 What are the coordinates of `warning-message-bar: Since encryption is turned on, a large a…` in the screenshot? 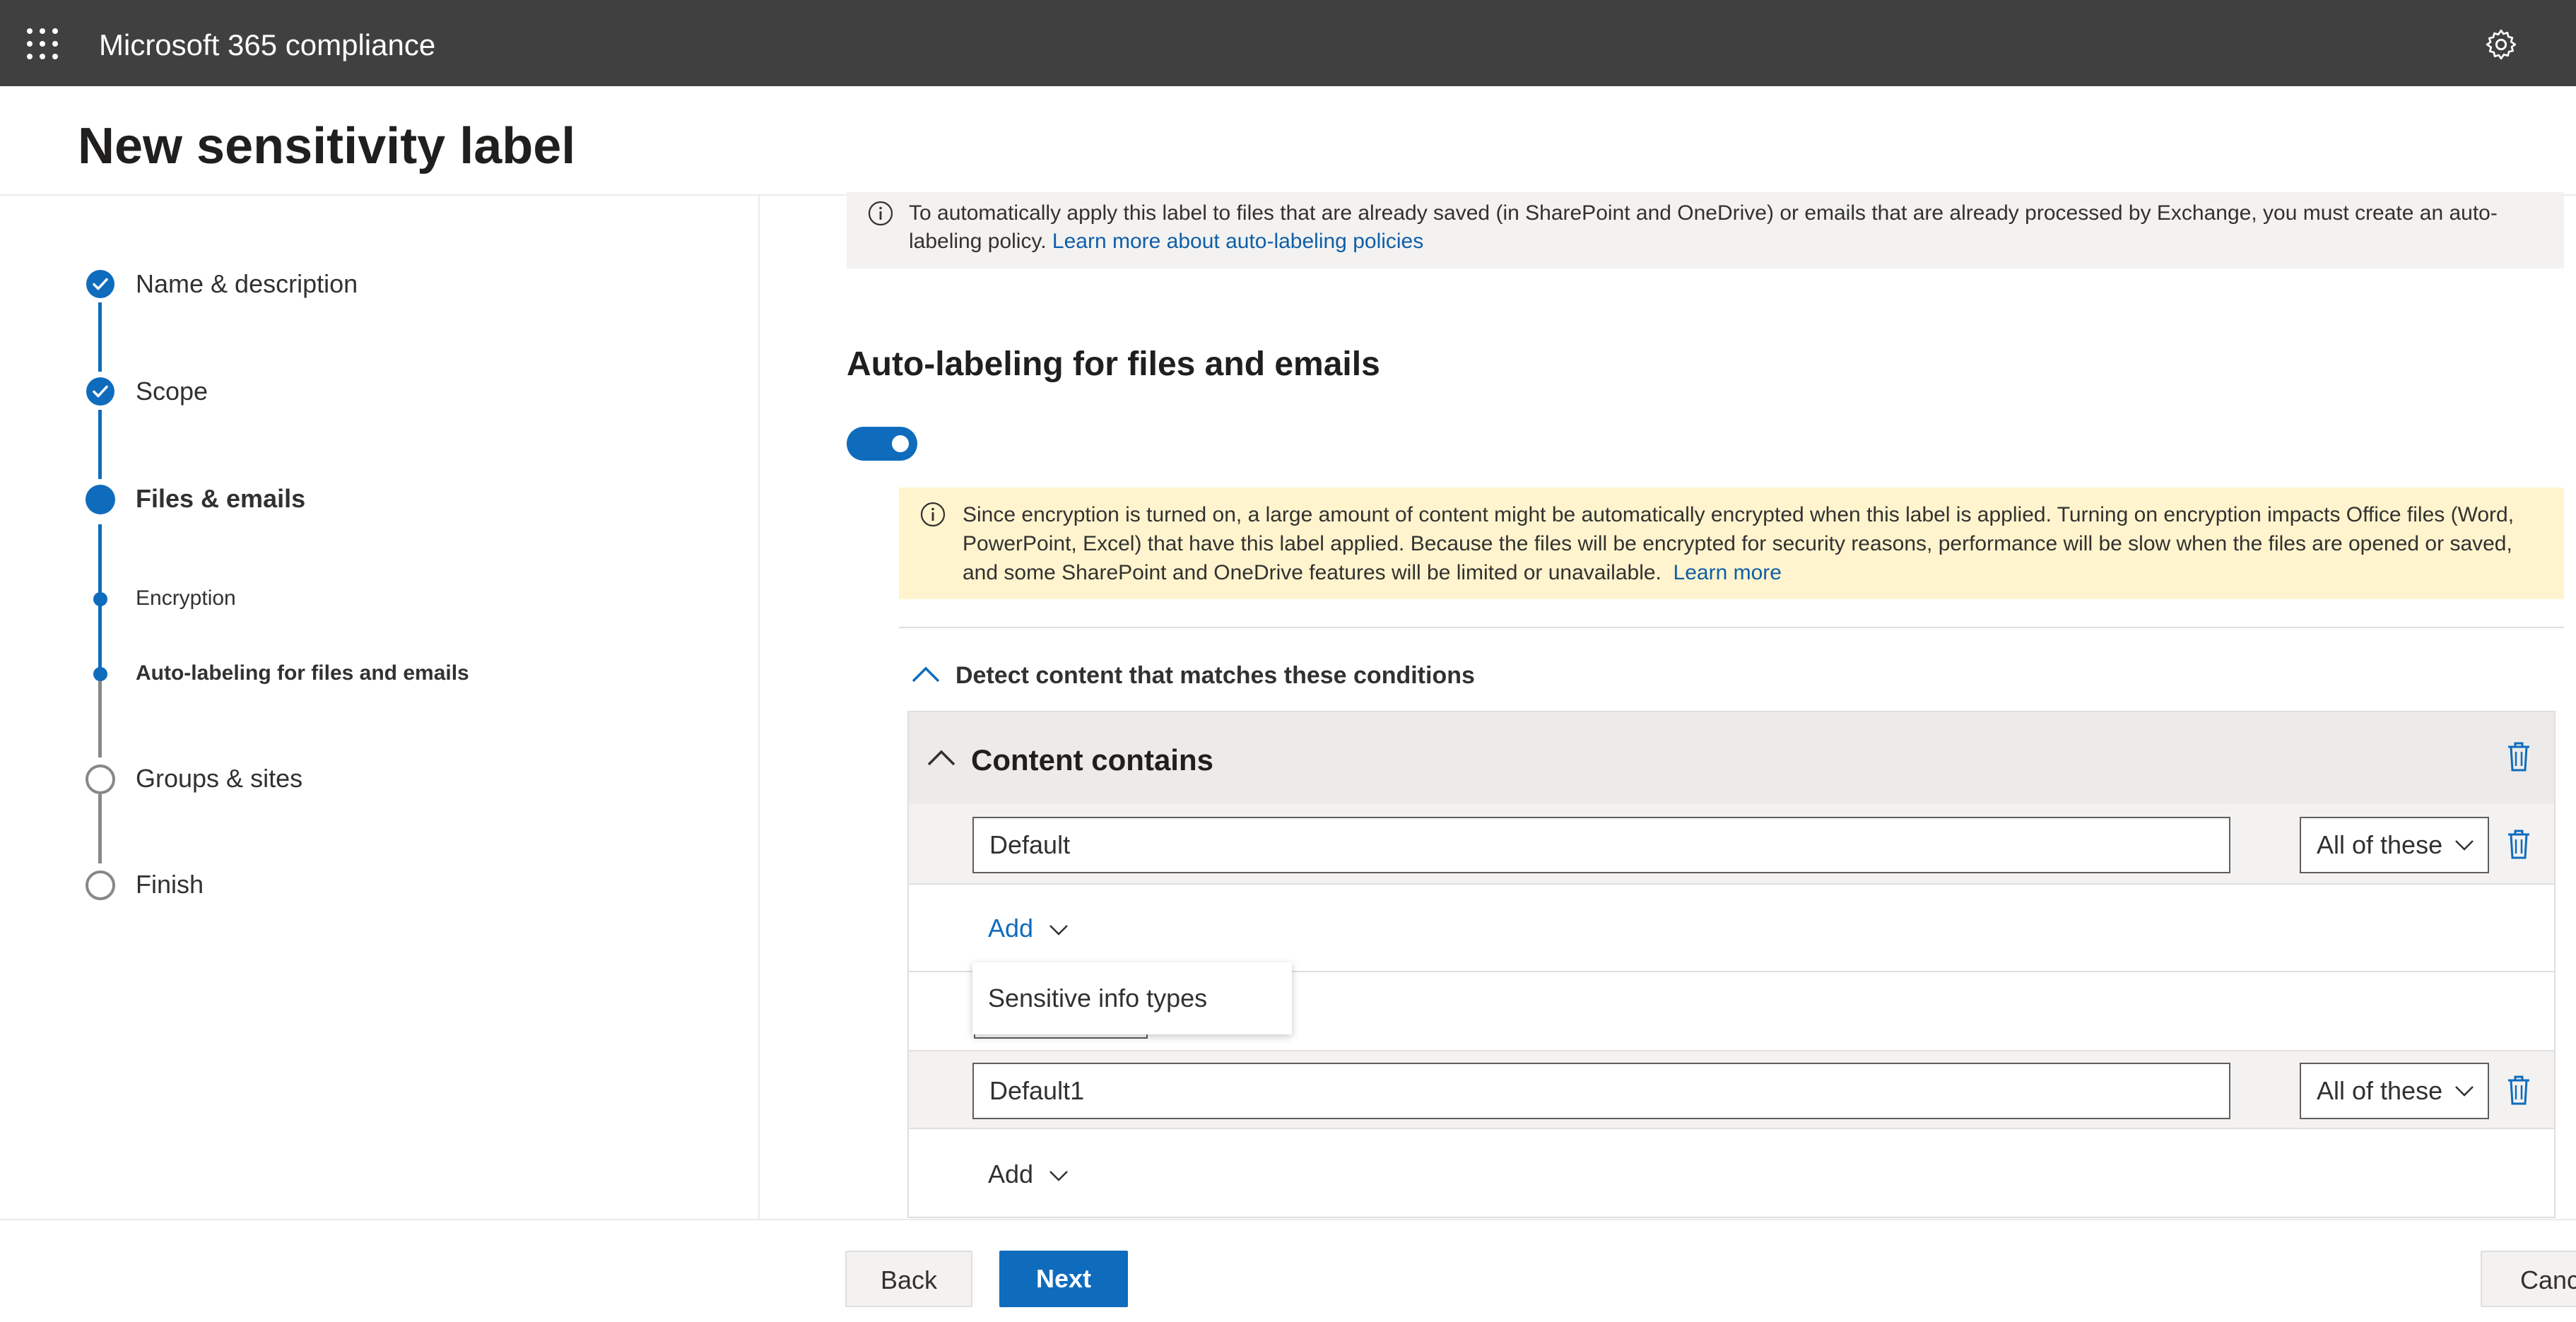 It's located at (1731, 543).